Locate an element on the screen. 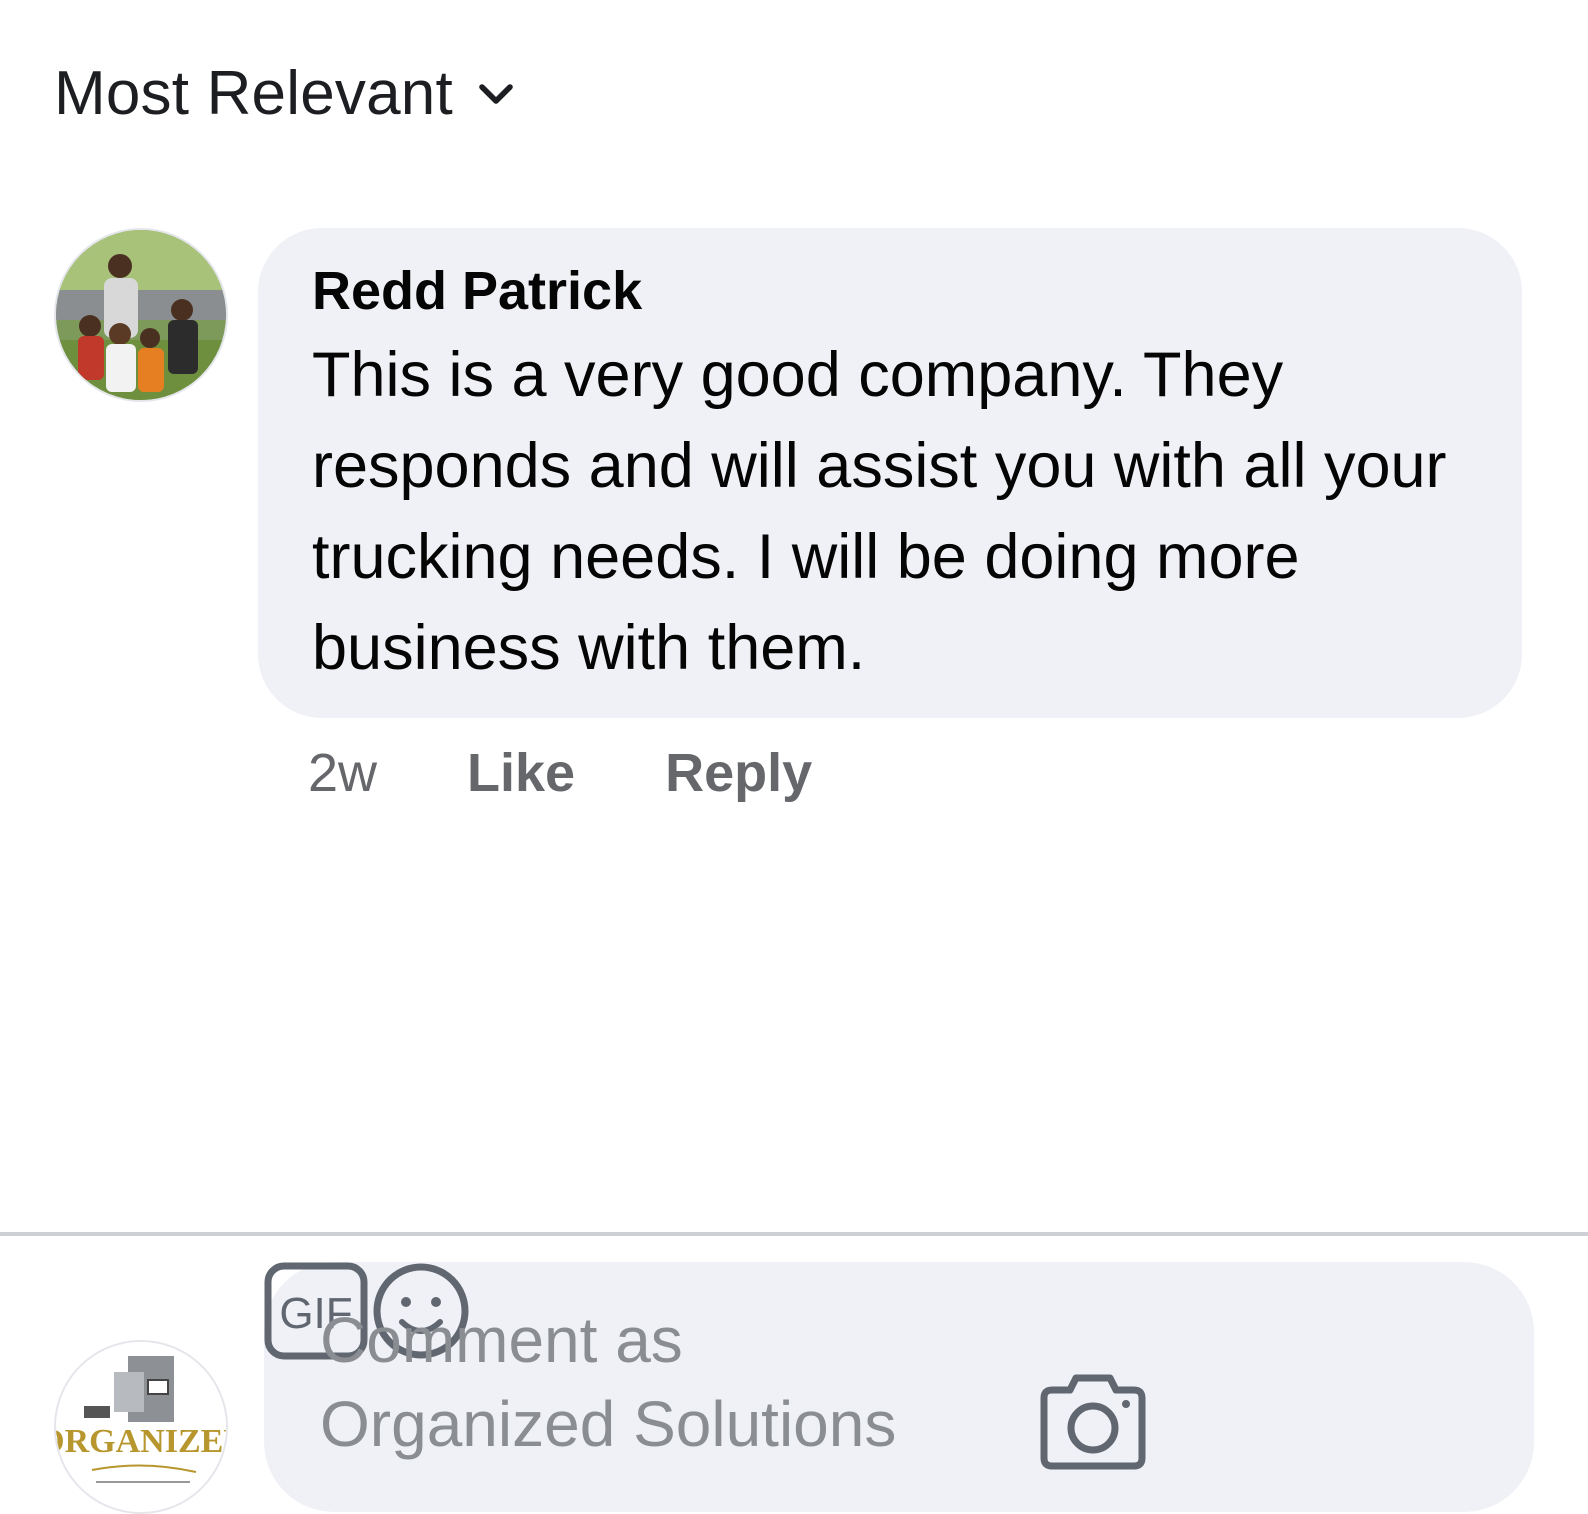 This screenshot has height=1514, width=1588. sort-dropdown: Most Relevant is located at coordinates (285, 93).